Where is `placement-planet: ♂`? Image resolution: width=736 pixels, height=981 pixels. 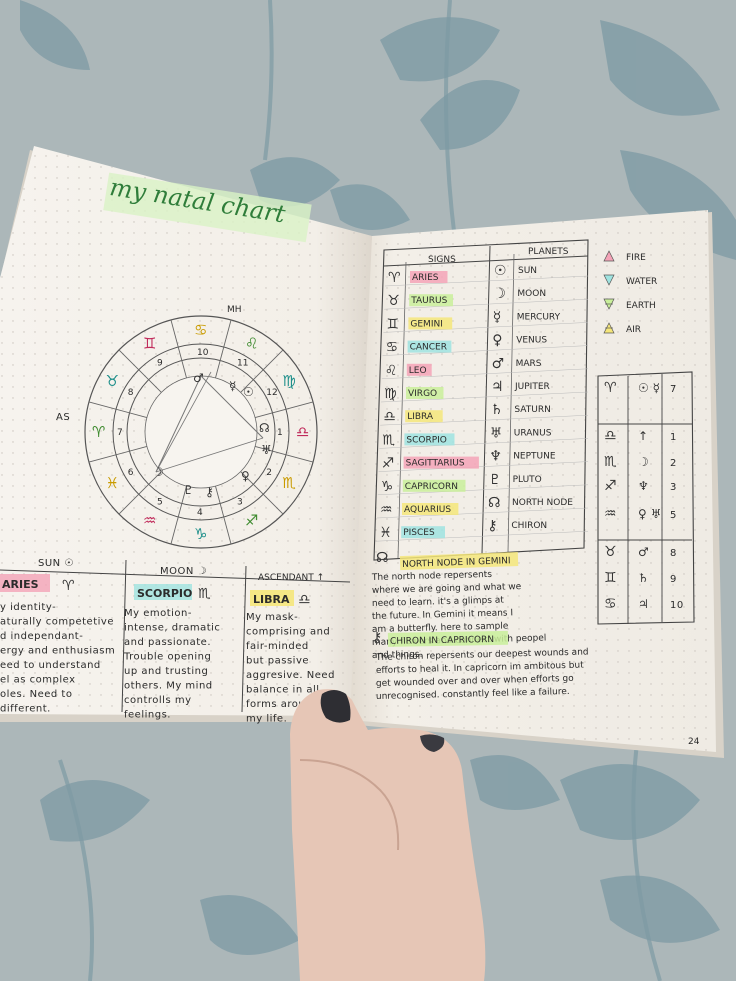
placement-planet: ♂ is located at coordinates (643, 552).